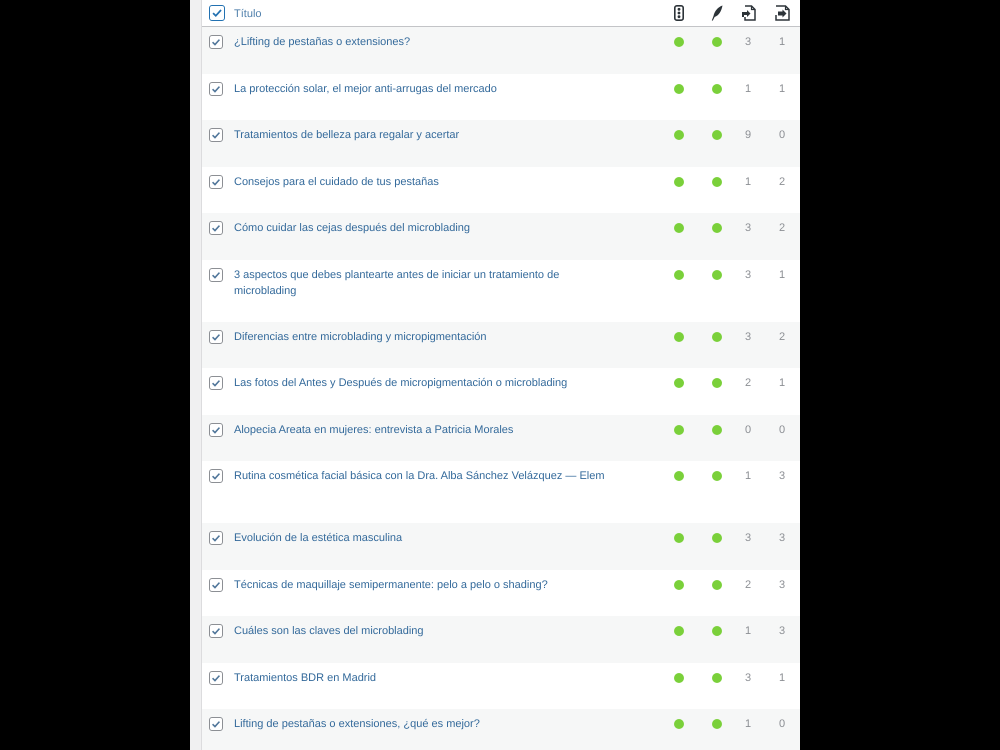 Image resolution: width=1000 pixels, height=750 pixels. Describe the element at coordinates (422, 282) in the screenshot. I see `post-title-link: 3 aspectos que debes plantearte antes de iniciar un tratamiento de microblading` at that location.